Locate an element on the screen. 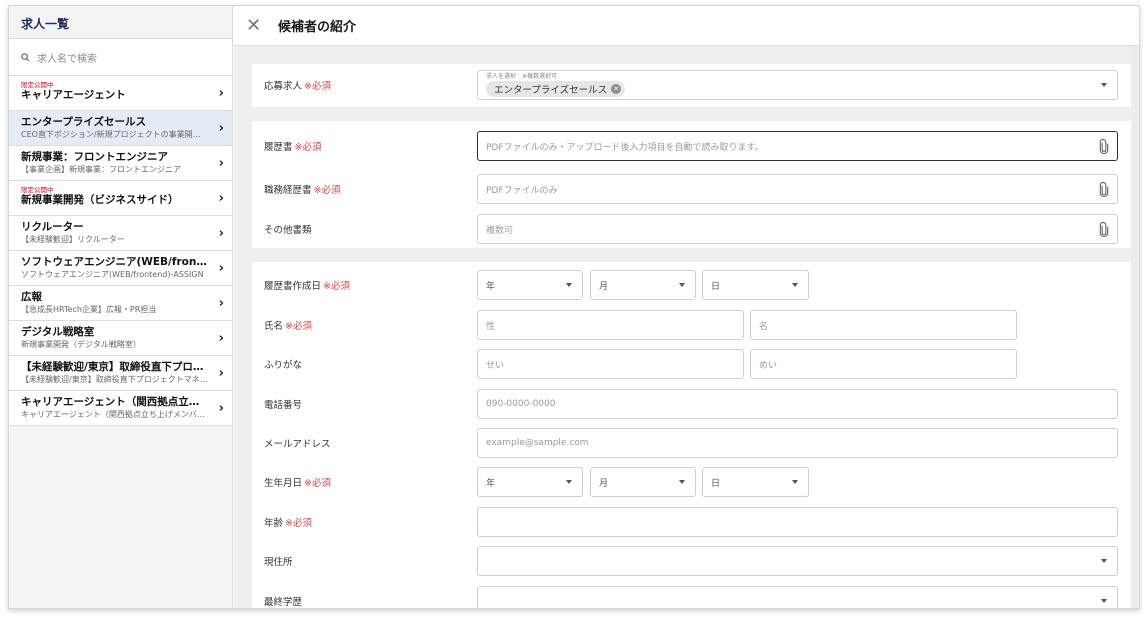 This screenshot has height=623, width=1148. job-title: リクルーター is located at coordinates (52, 227).